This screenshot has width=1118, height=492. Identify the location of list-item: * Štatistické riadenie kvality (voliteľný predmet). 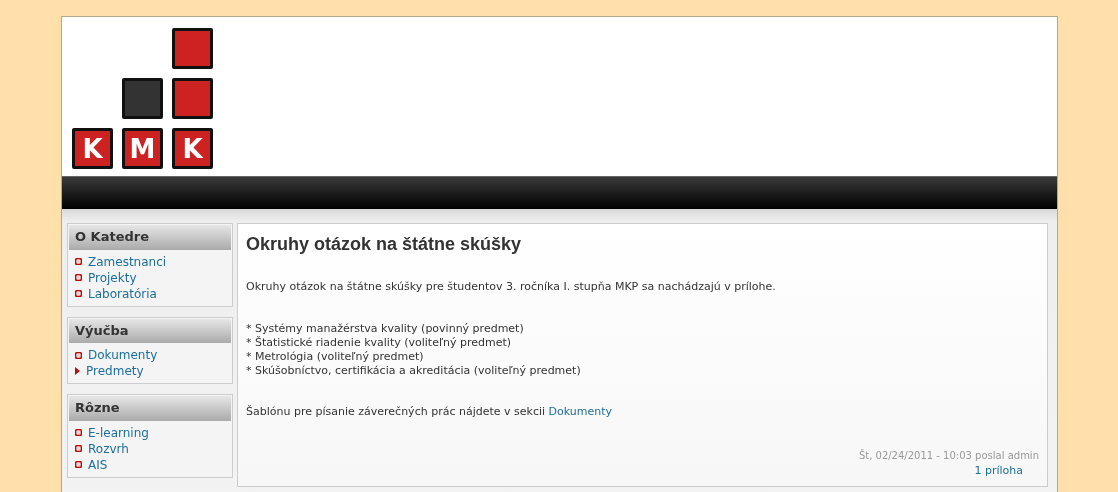
(379, 342).